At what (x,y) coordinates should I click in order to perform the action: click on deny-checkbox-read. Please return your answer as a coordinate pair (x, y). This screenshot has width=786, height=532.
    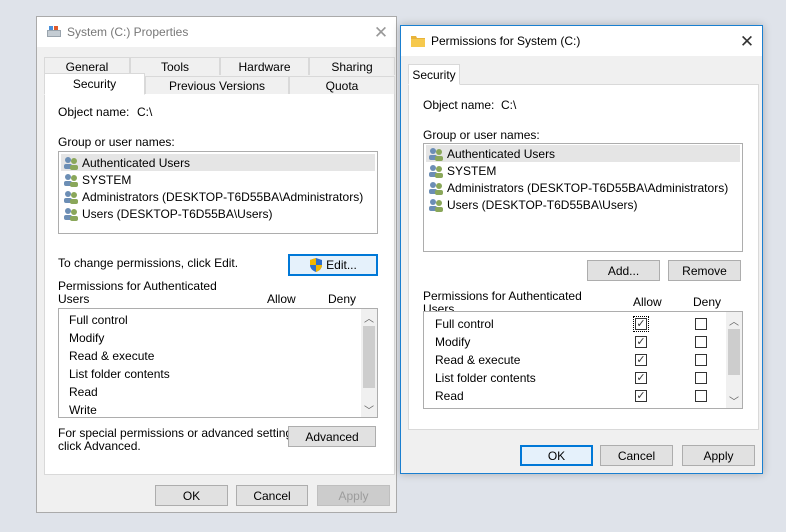
    Looking at the image, I should click on (701, 396).